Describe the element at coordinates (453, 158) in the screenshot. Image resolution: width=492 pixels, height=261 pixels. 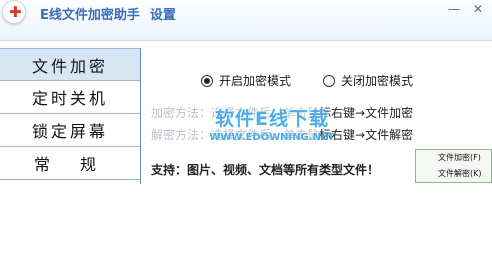
I see `context-menu-encrypt: 文件加密(F)` at that location.